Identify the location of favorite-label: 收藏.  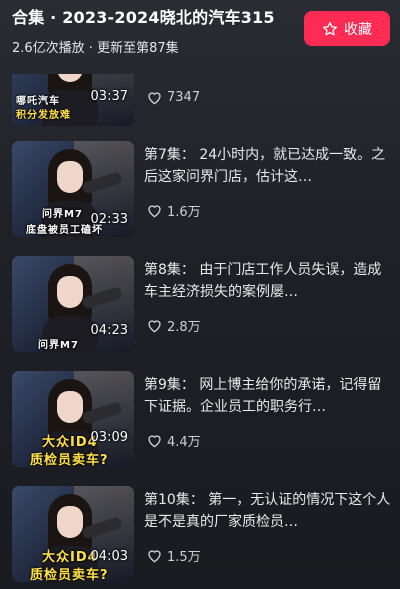
(358, 29).